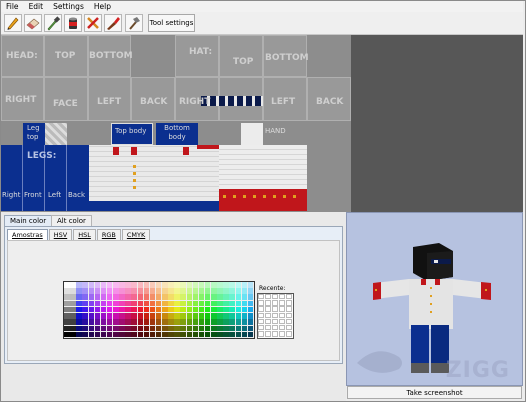 The width and height of the screenshot is (526, 402). I want to click on menu-edit: Edit, so click(36, 6).